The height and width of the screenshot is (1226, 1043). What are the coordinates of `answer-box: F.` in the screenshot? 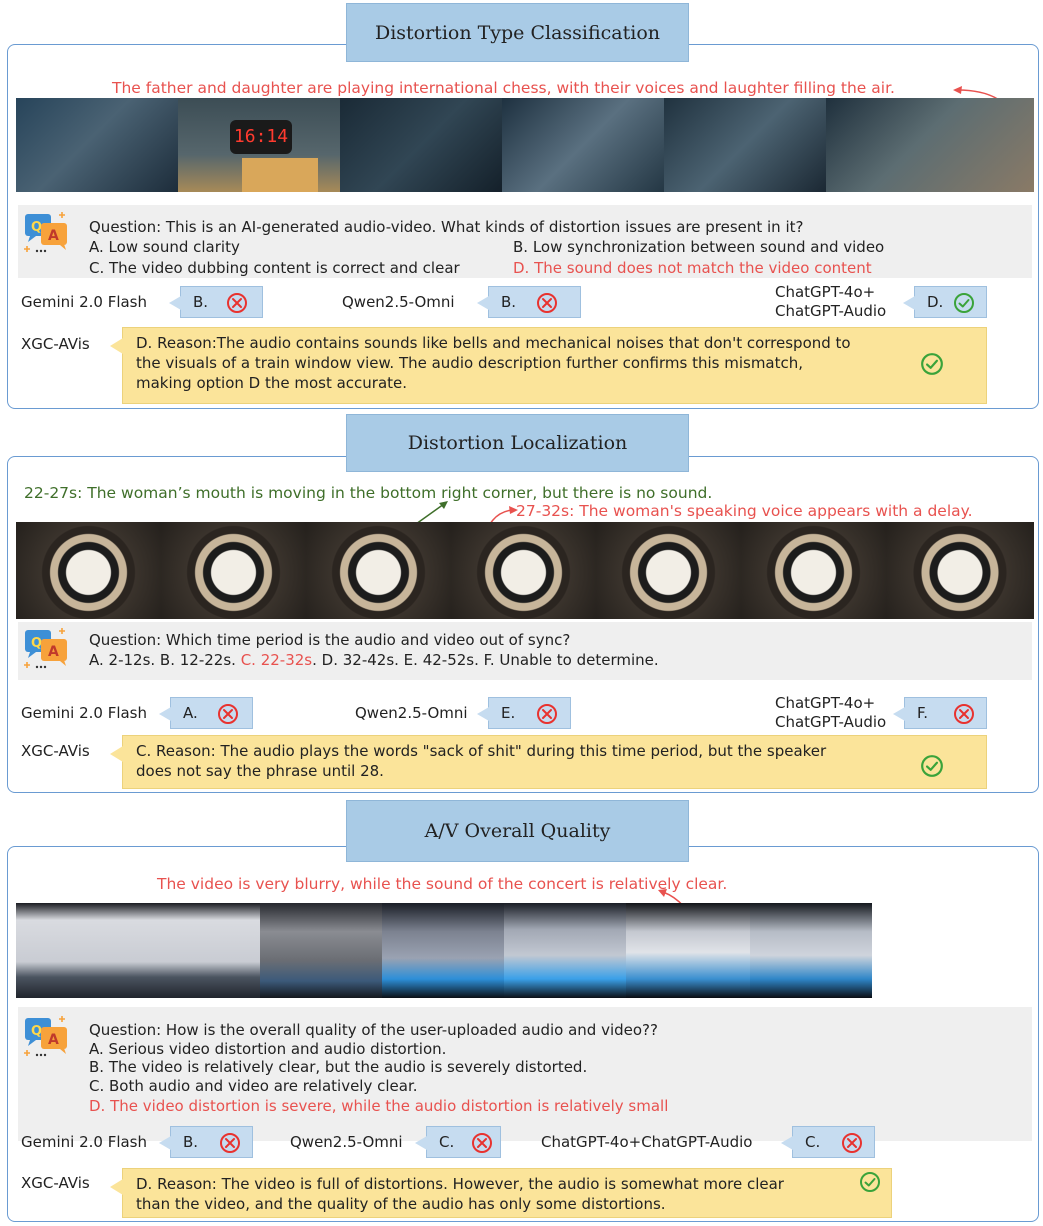 It's located at (940, 713).